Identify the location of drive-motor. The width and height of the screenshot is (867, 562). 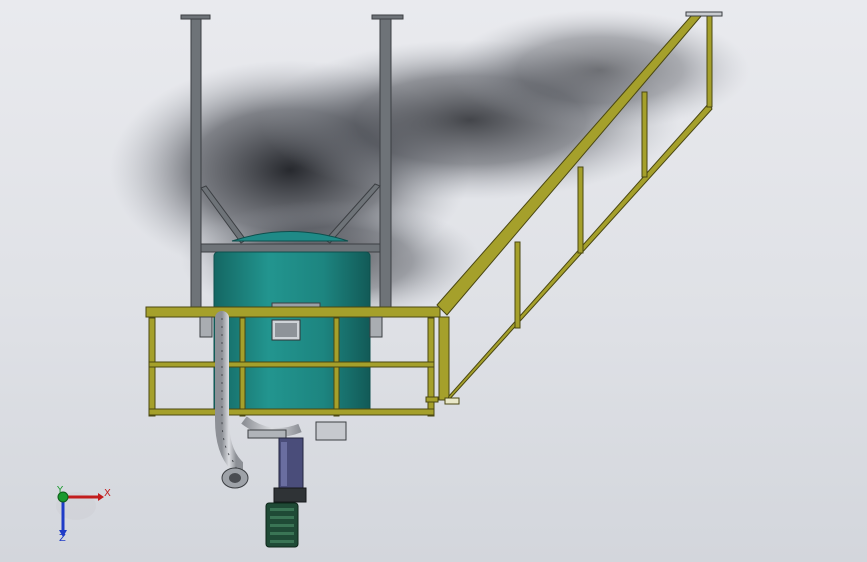
(282, 525).